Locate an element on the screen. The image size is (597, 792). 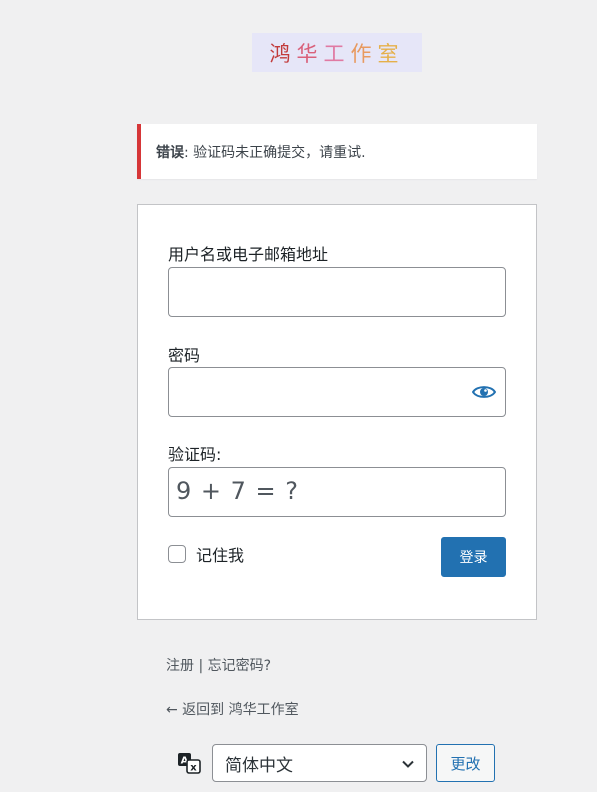
password-input is located at coordinates (337, 392).